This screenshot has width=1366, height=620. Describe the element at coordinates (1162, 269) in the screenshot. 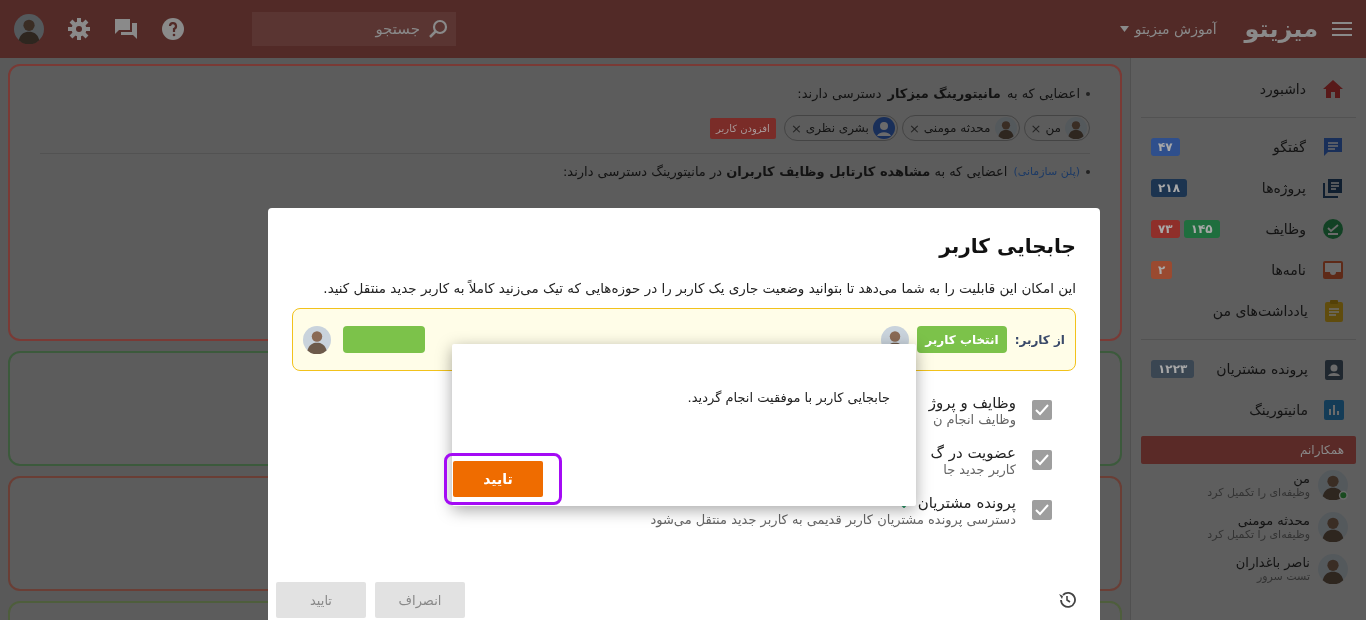

I see `count-badge: ۲` at that location.